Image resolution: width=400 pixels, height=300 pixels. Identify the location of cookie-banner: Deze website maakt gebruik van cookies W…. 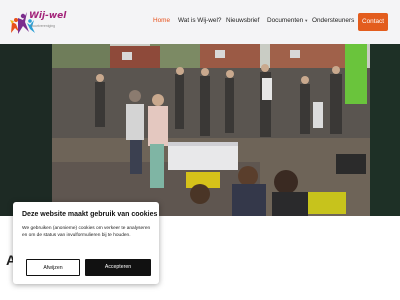
(86, 243).